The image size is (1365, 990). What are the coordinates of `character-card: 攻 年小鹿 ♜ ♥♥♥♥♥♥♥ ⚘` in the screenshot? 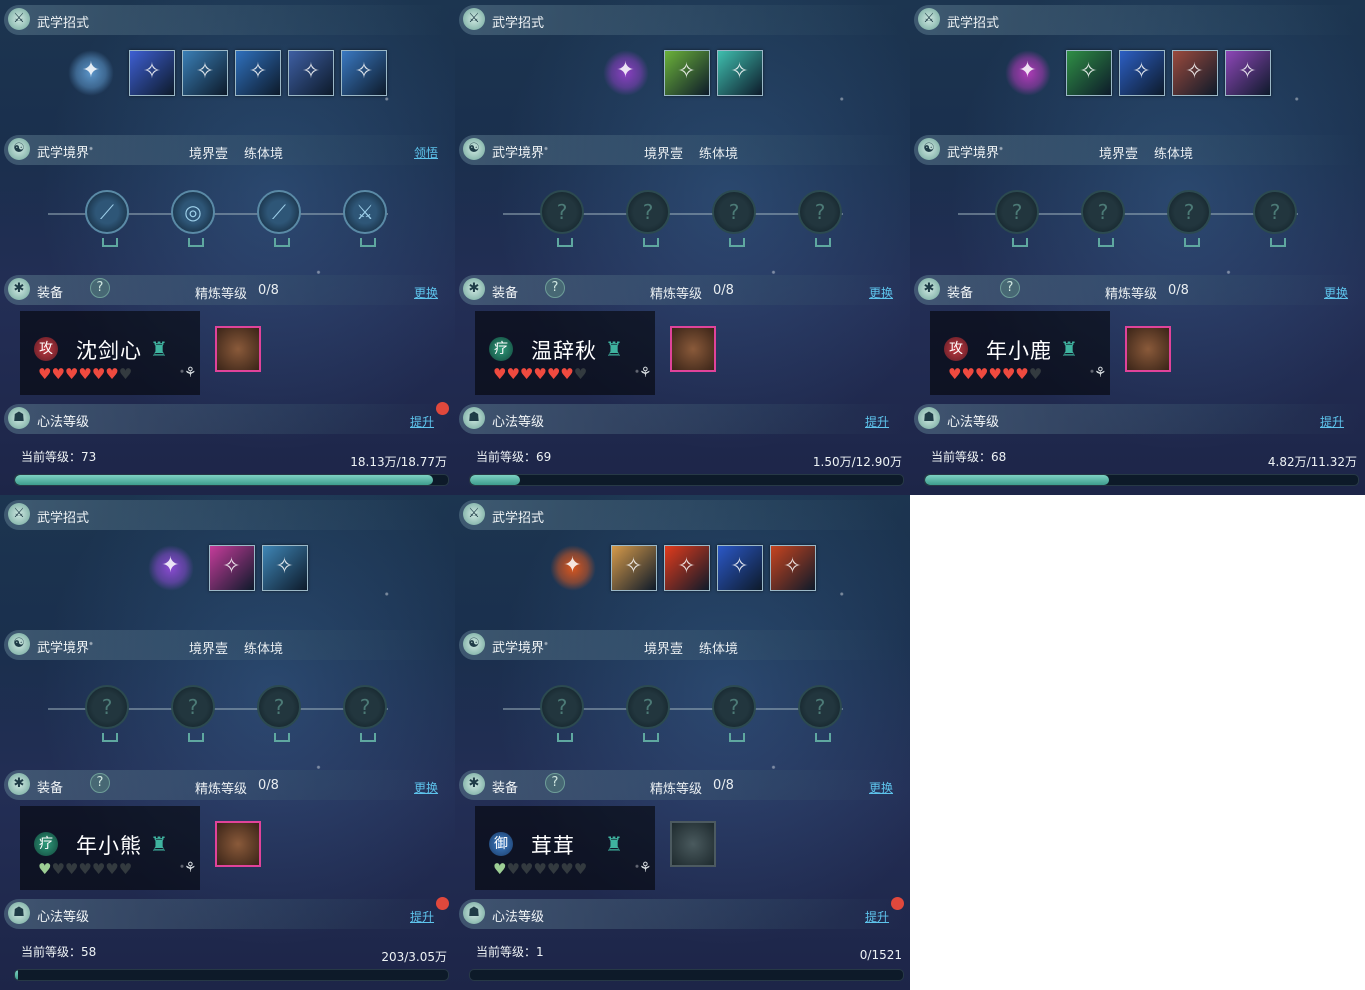 It's located at (1020, 353).